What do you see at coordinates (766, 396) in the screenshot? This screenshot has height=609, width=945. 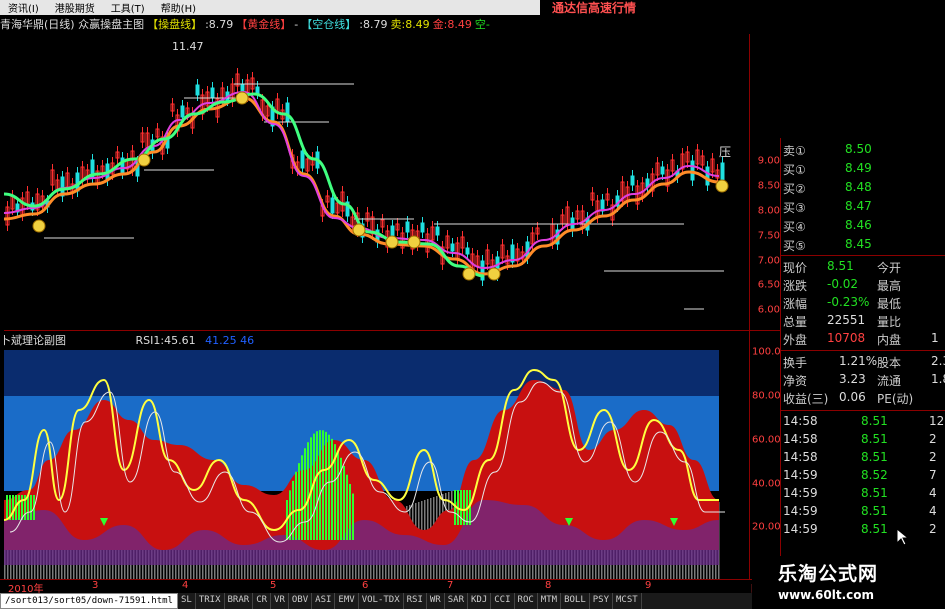 I see `indicator-tick: 80.00` at bounding box center [766, 396].